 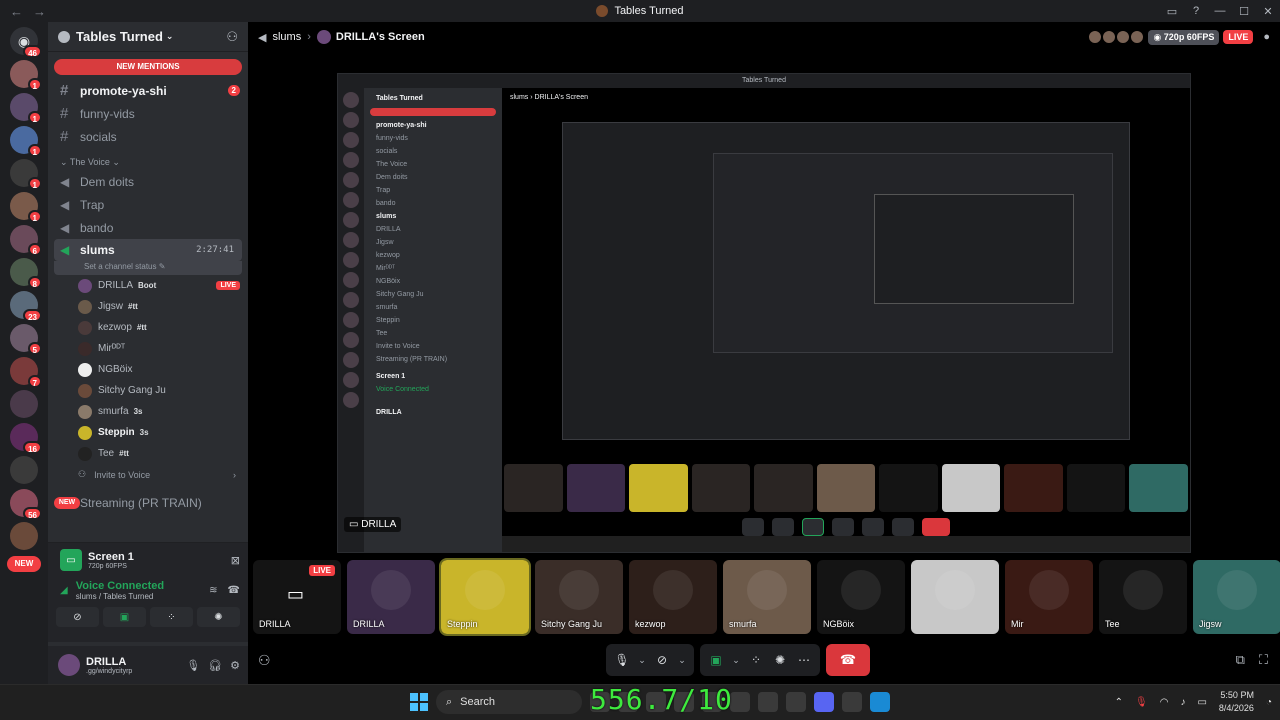 I want to click on share-screen-icon: ▣, so click(x=716, y=660).